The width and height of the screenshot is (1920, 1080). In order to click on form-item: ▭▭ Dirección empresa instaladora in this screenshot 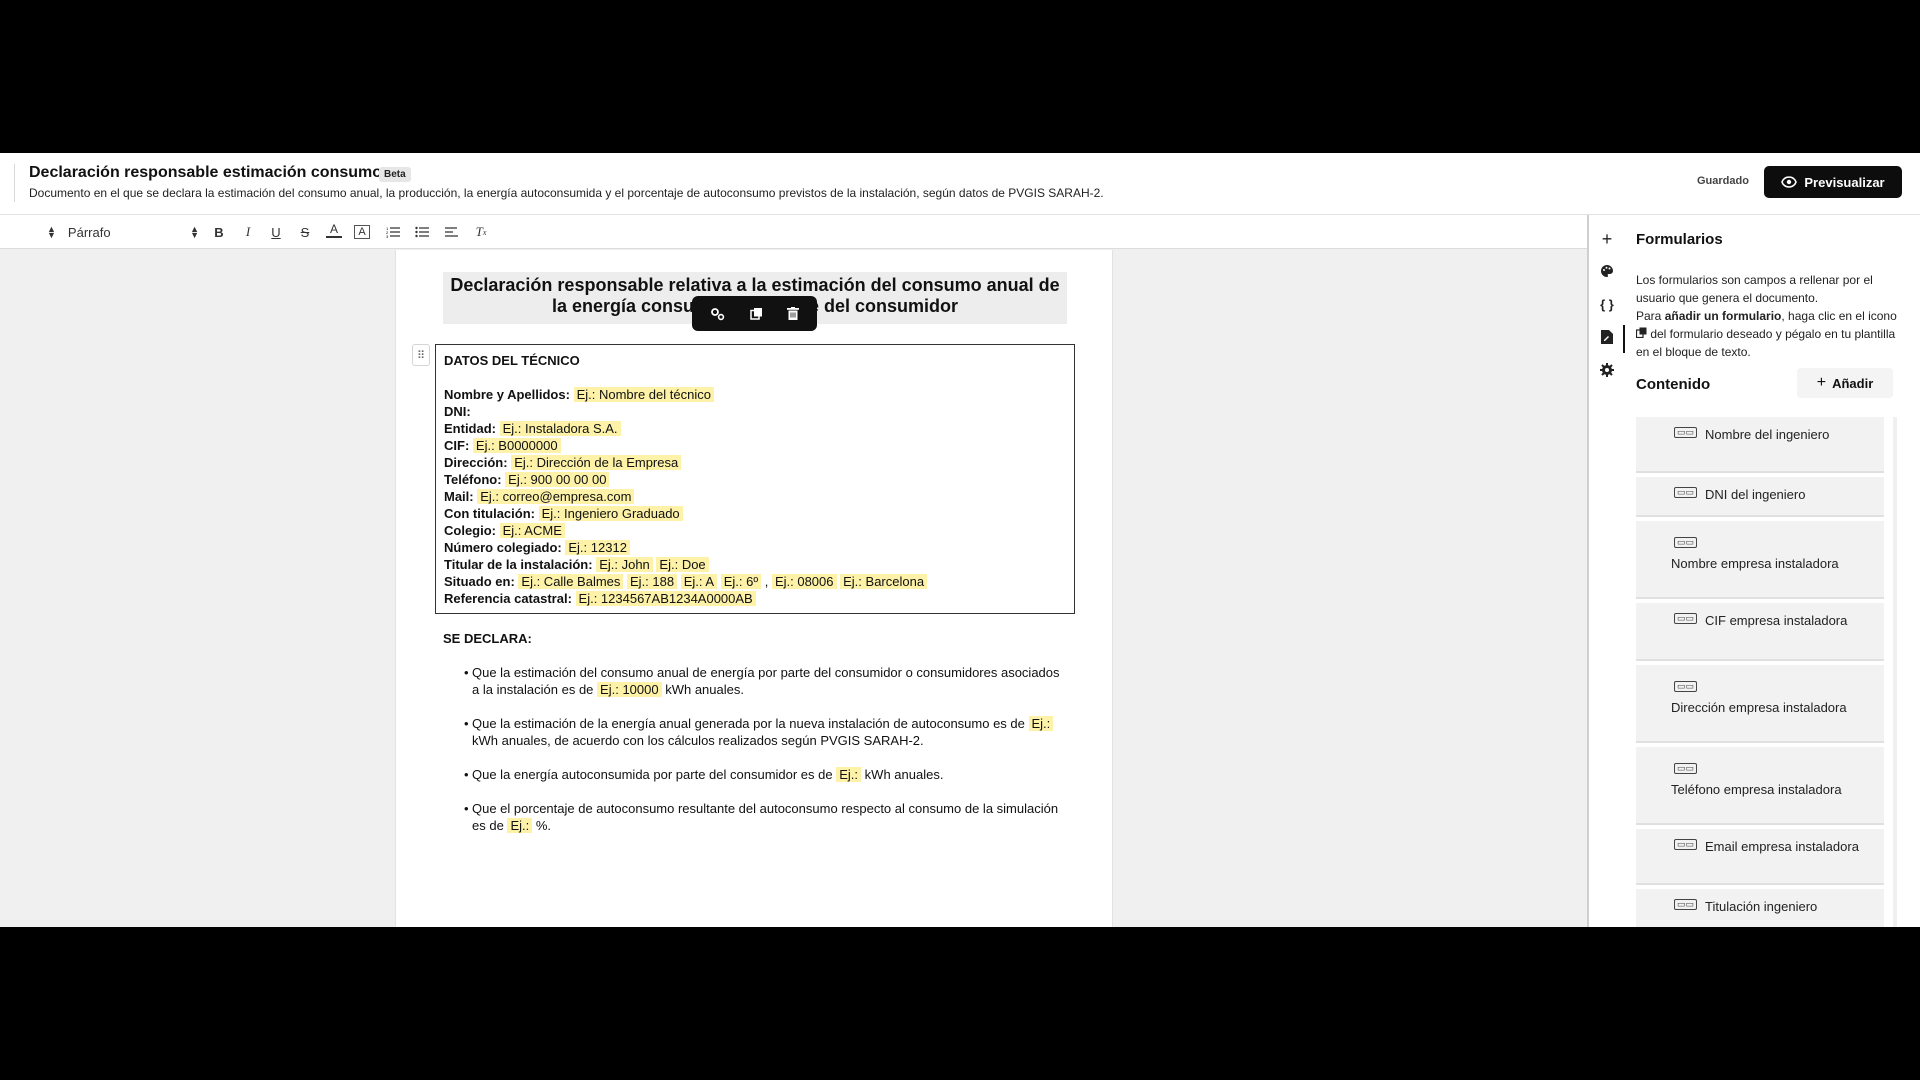, I will do `click(1760, 704)`.